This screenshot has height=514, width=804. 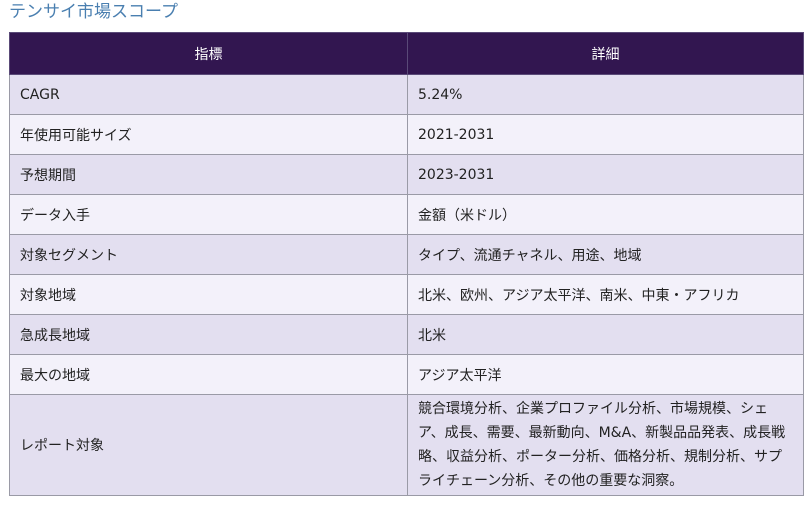 I want to click on detail-cell: アジア太平洋, so click(x=605, y=374).